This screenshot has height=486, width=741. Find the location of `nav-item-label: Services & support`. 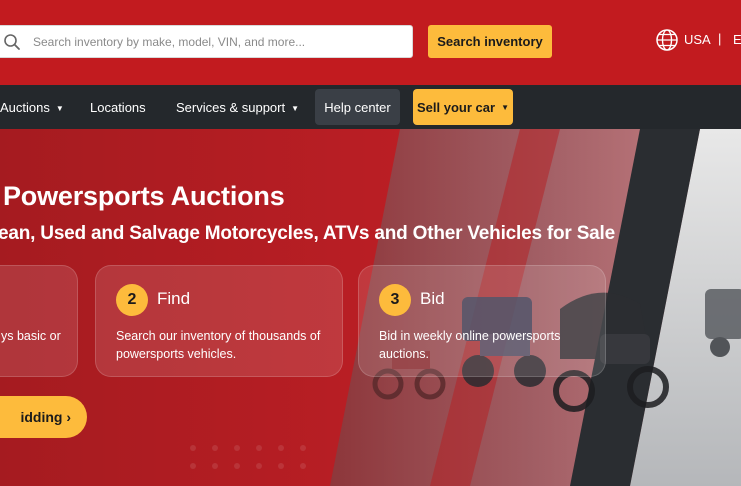

nav-item-label: Services & support is located at coordinates (231, 107).